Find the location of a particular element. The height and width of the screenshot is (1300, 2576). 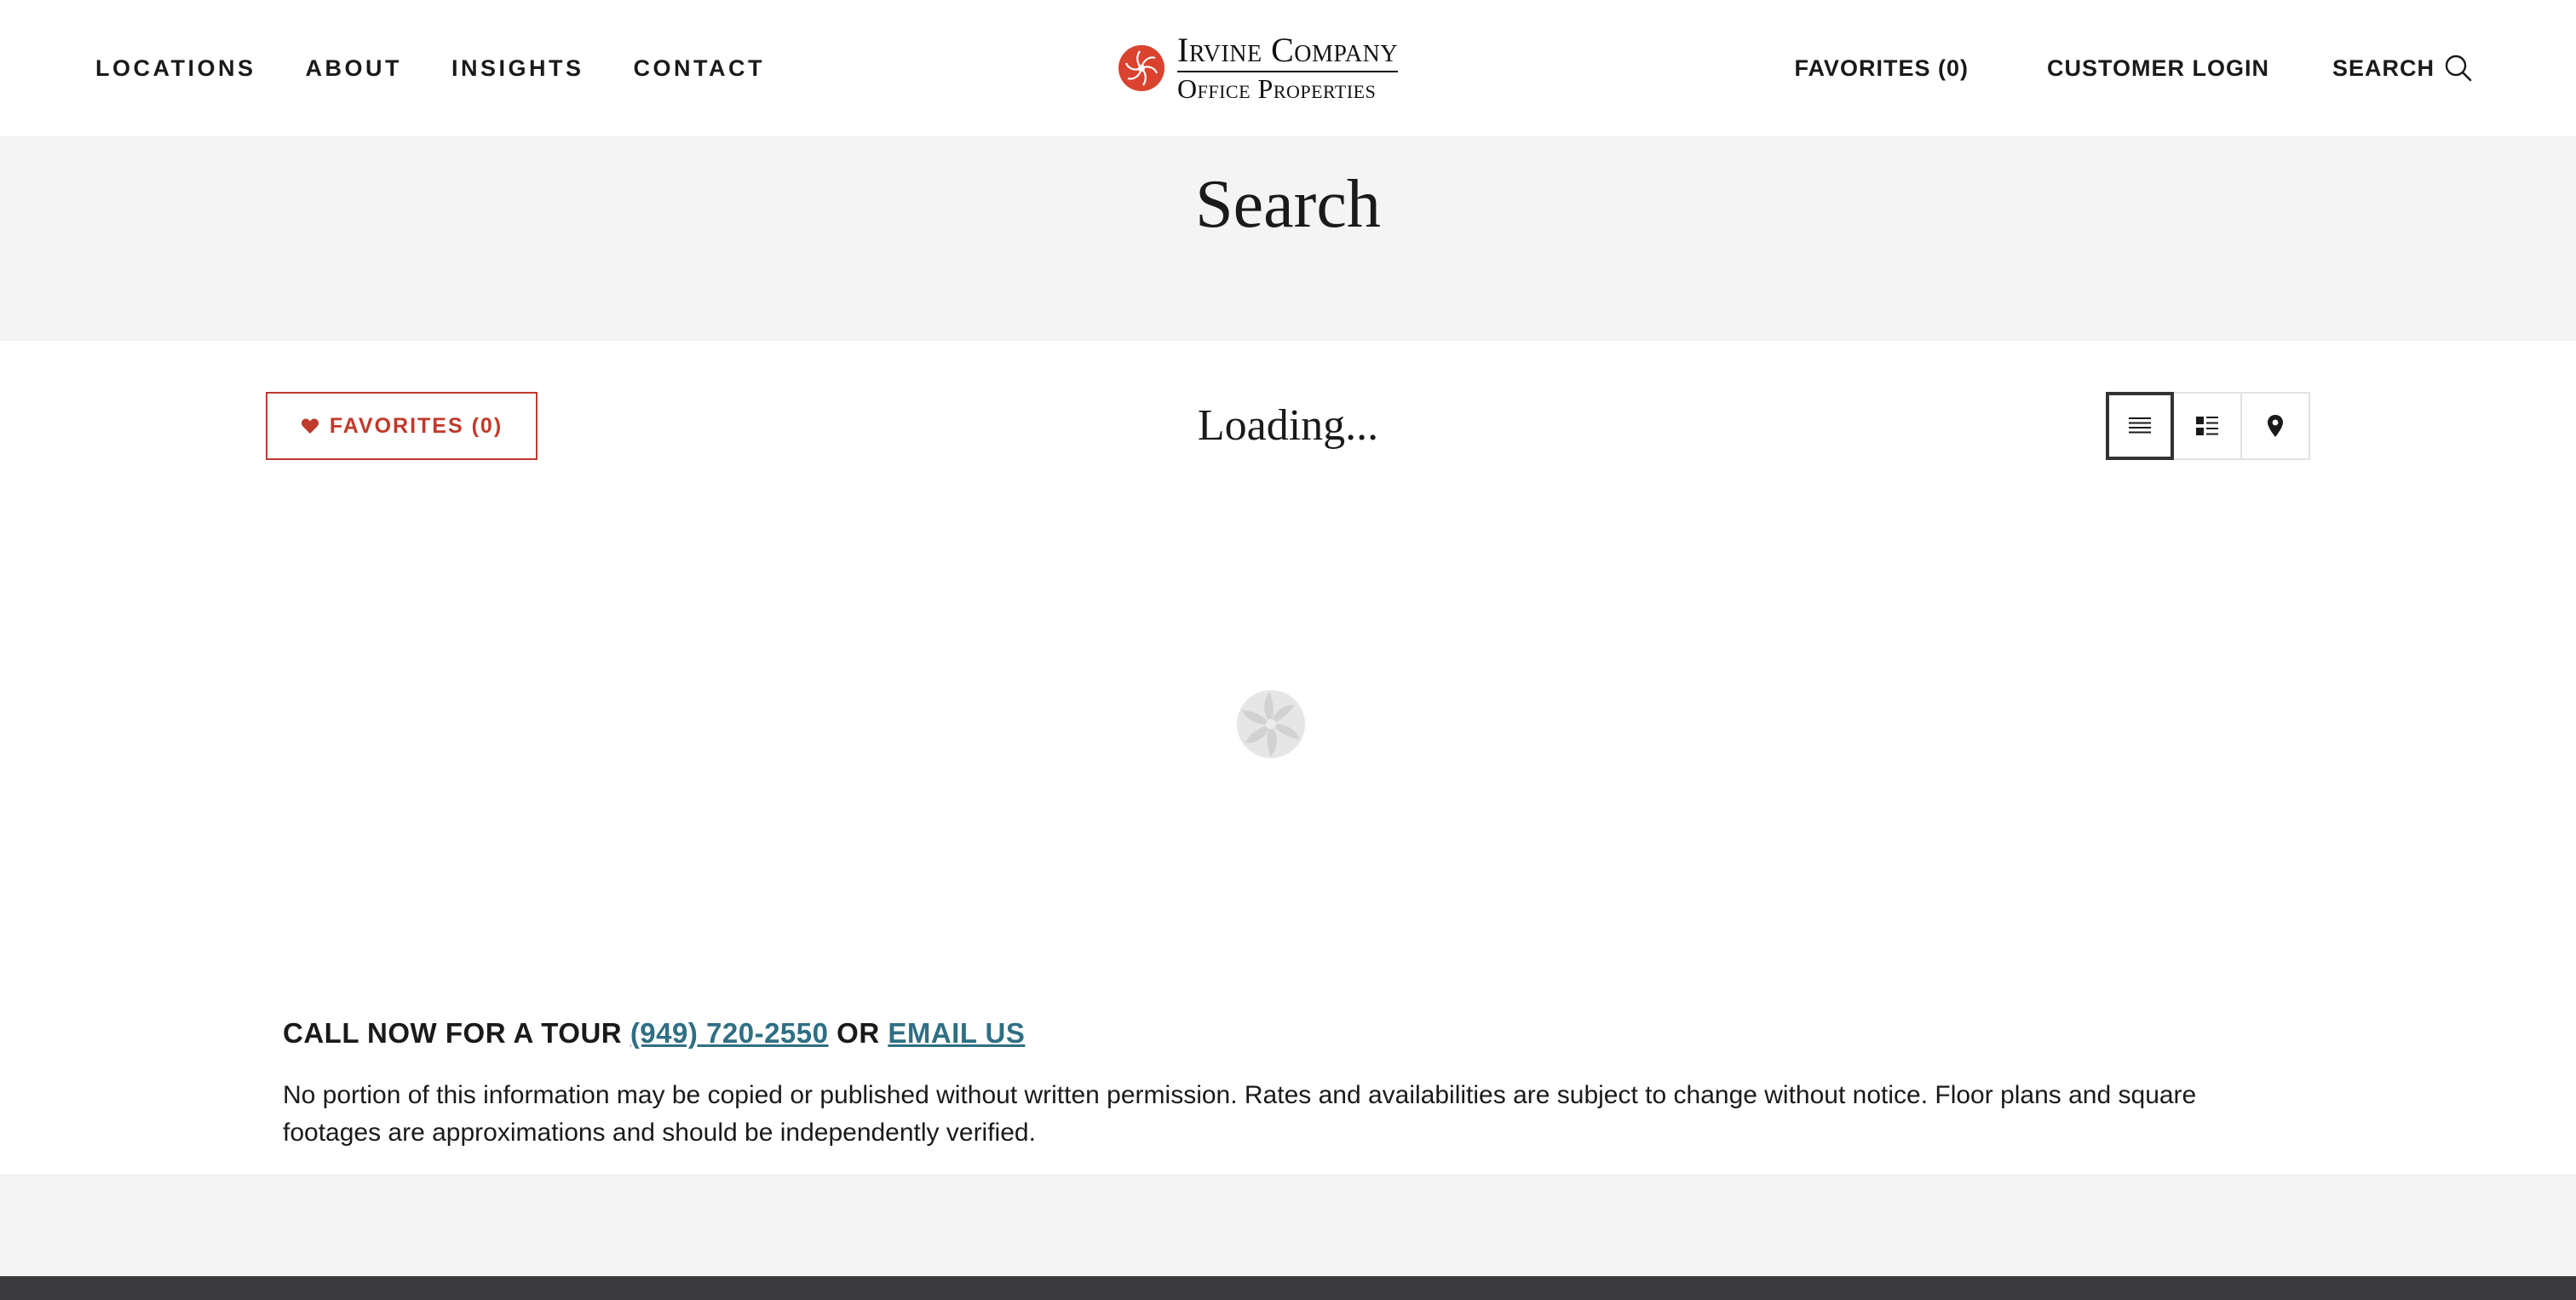

email-us-link: EMAIL US is located at coordinates (957, 1033).